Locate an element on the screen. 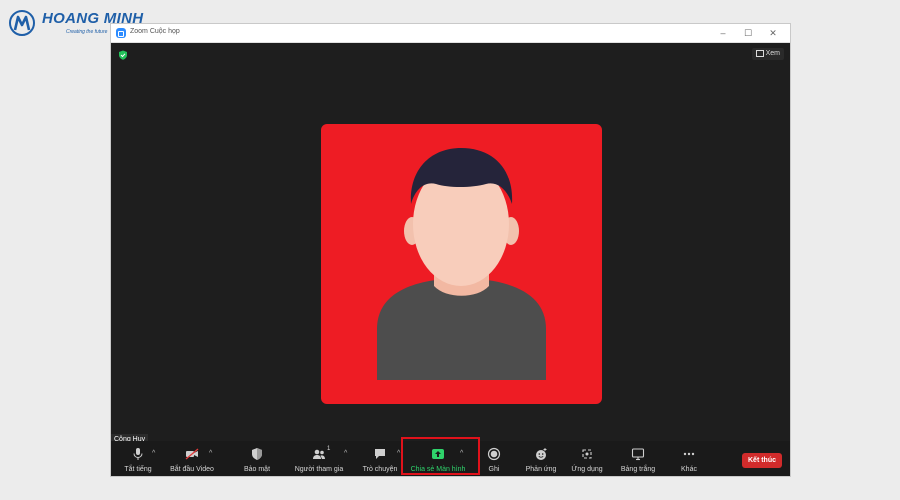 The height and width of the screenshot is (500, 900). whiteboard-icon is located at coordinates (638, 454).